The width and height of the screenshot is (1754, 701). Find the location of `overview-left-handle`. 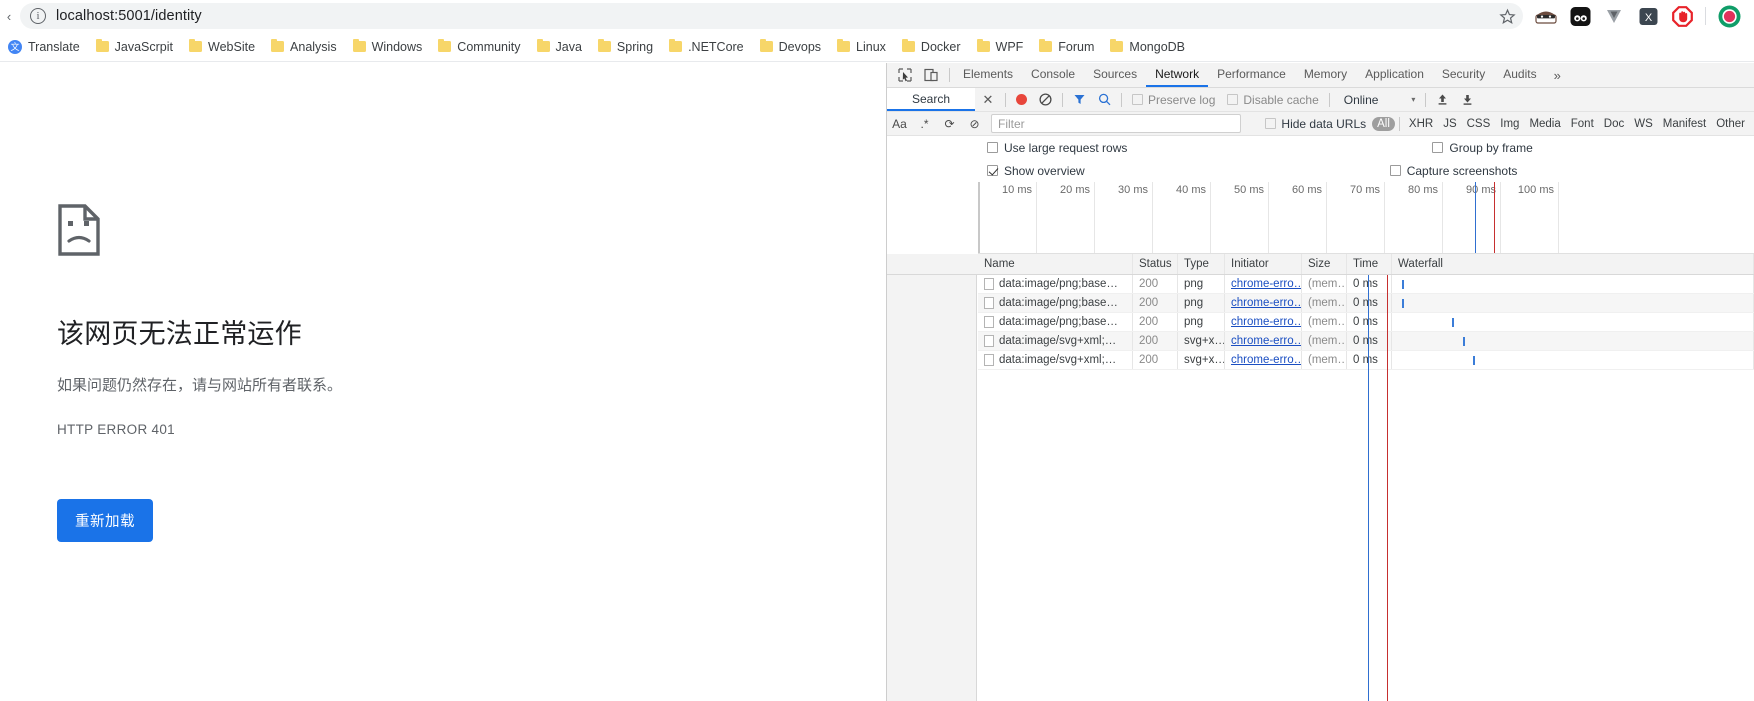

overview-left-handle is located at coordinates (979, 217).